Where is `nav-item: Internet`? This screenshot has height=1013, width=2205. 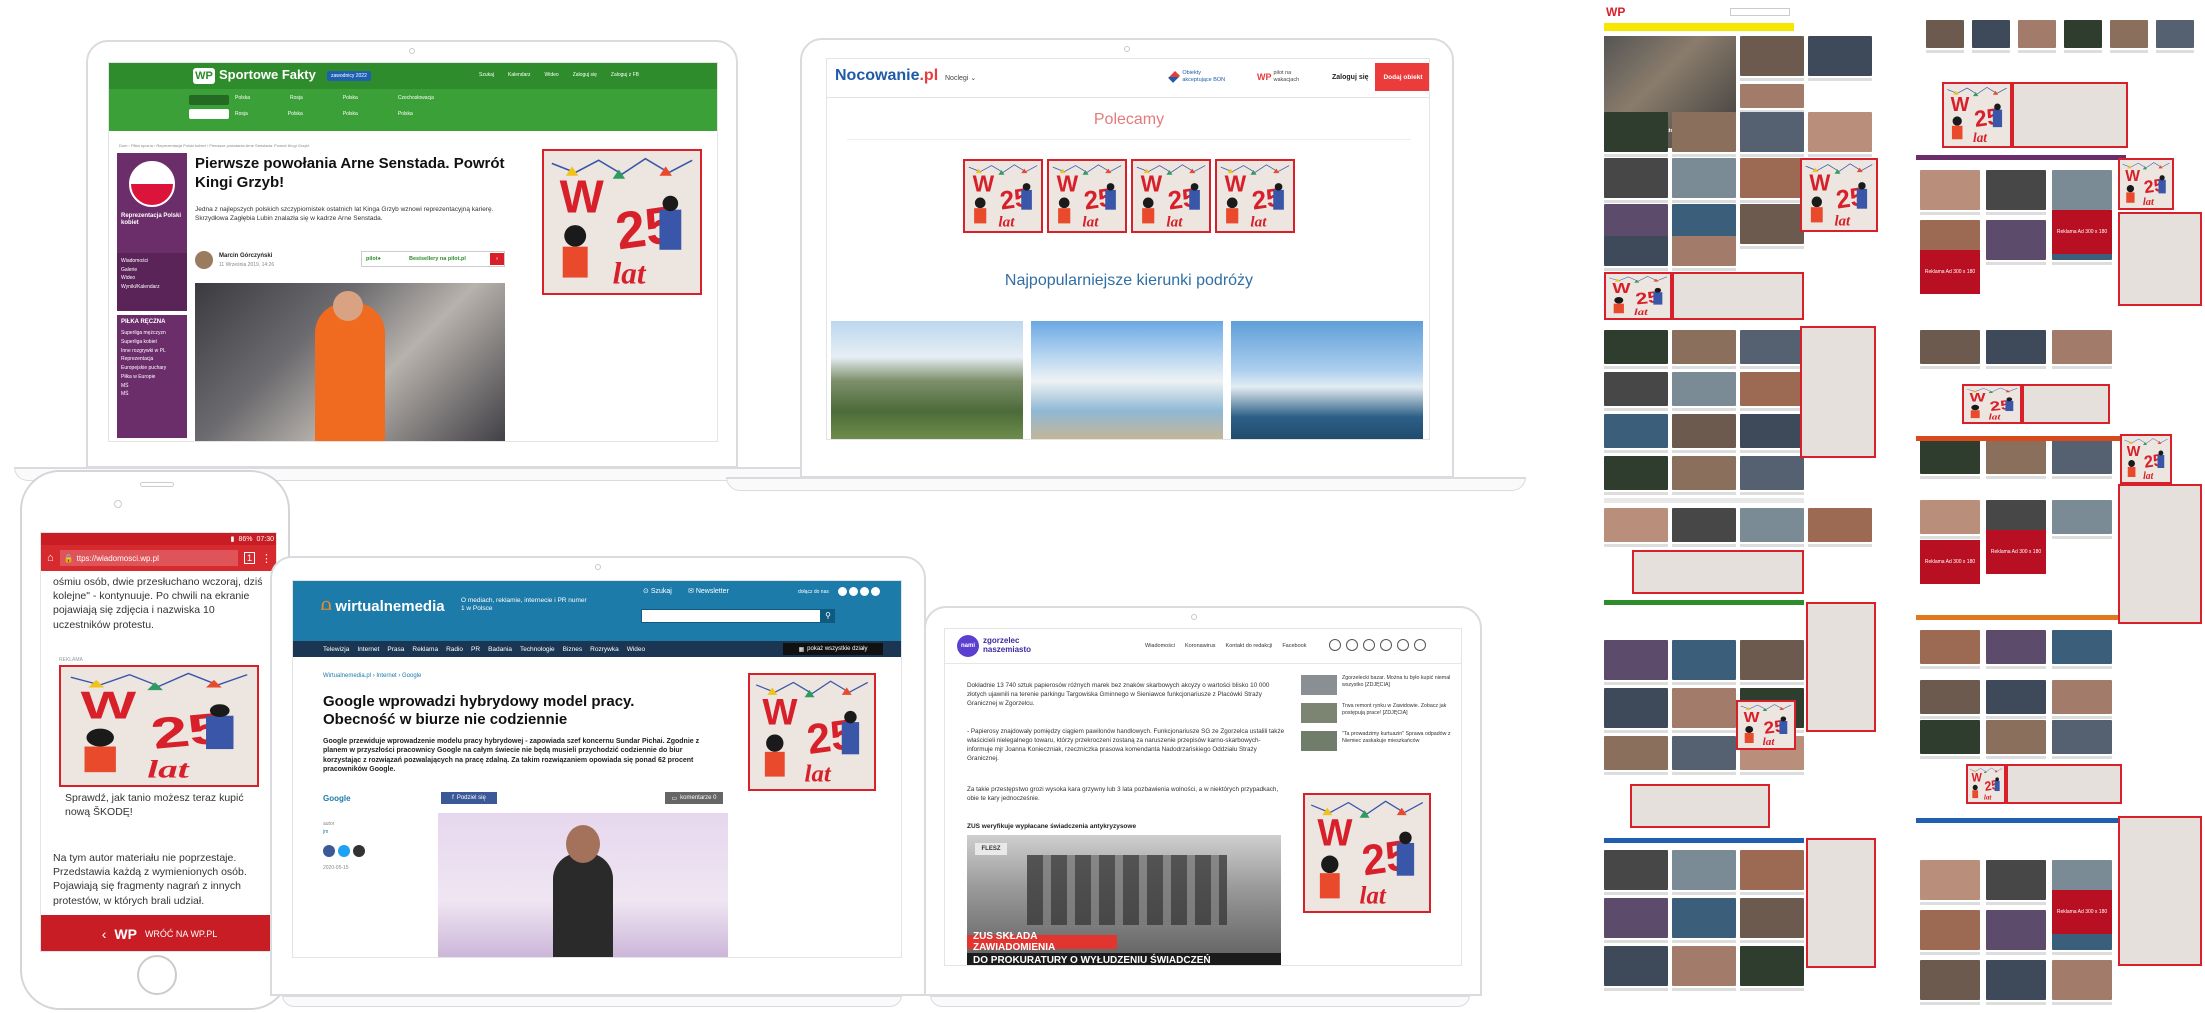
nav-item: Internet is located at coordinates (368, 649).